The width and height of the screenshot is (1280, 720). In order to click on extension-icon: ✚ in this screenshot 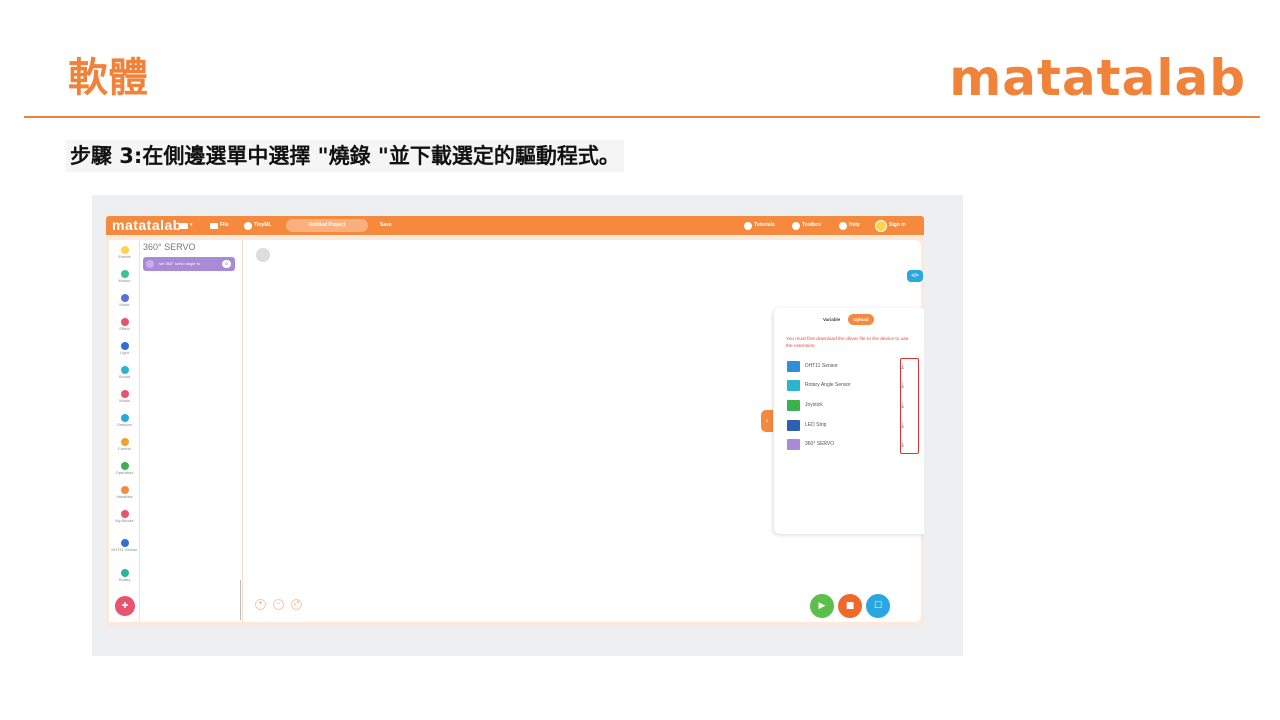, I will do `click(125, 605)`.